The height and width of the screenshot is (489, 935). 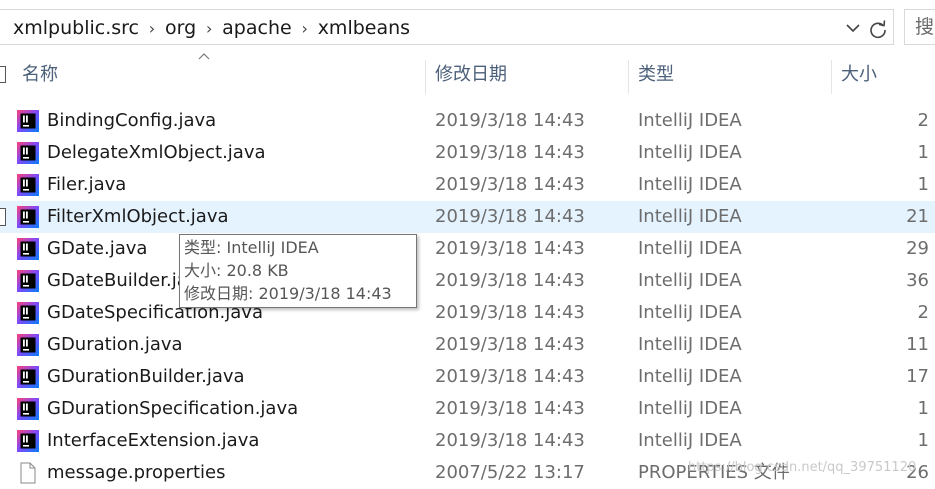 I want to click on row-checkbox, so click(x=3, y=217).